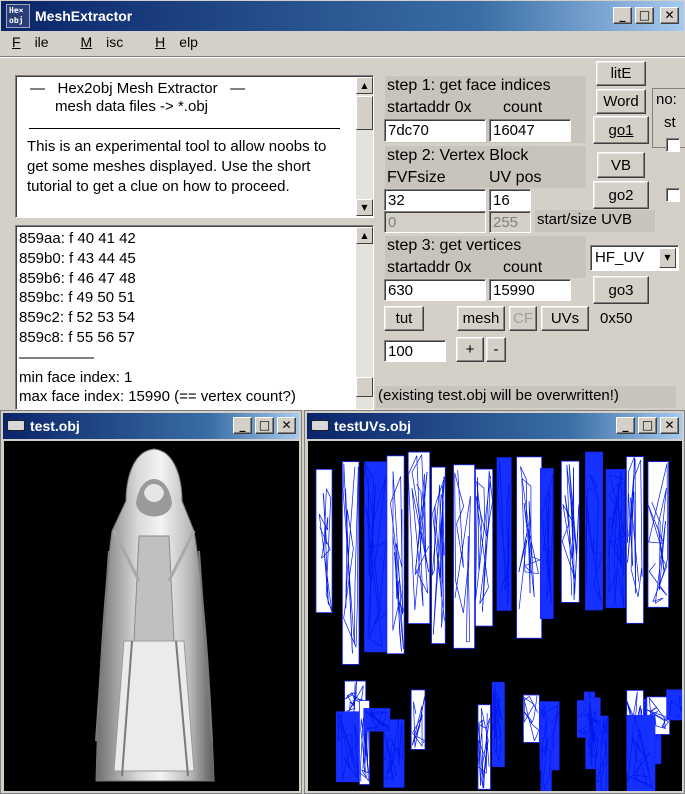  I want to click on log-line: 859aa: f 40 41 42, so click(77, 238).